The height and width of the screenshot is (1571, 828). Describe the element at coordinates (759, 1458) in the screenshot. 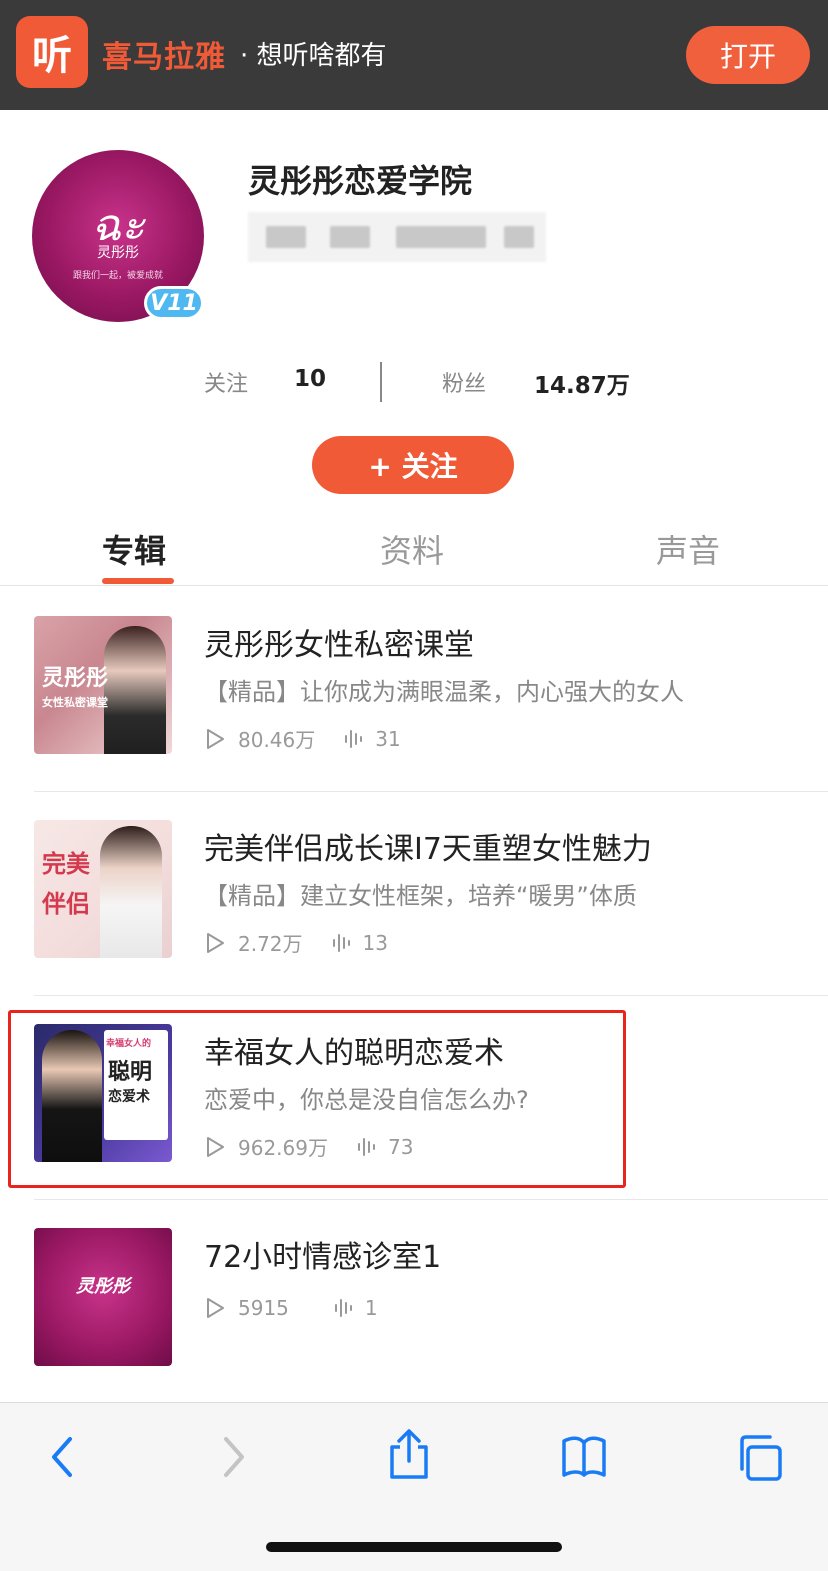

I see `tabs-icon` at that location.